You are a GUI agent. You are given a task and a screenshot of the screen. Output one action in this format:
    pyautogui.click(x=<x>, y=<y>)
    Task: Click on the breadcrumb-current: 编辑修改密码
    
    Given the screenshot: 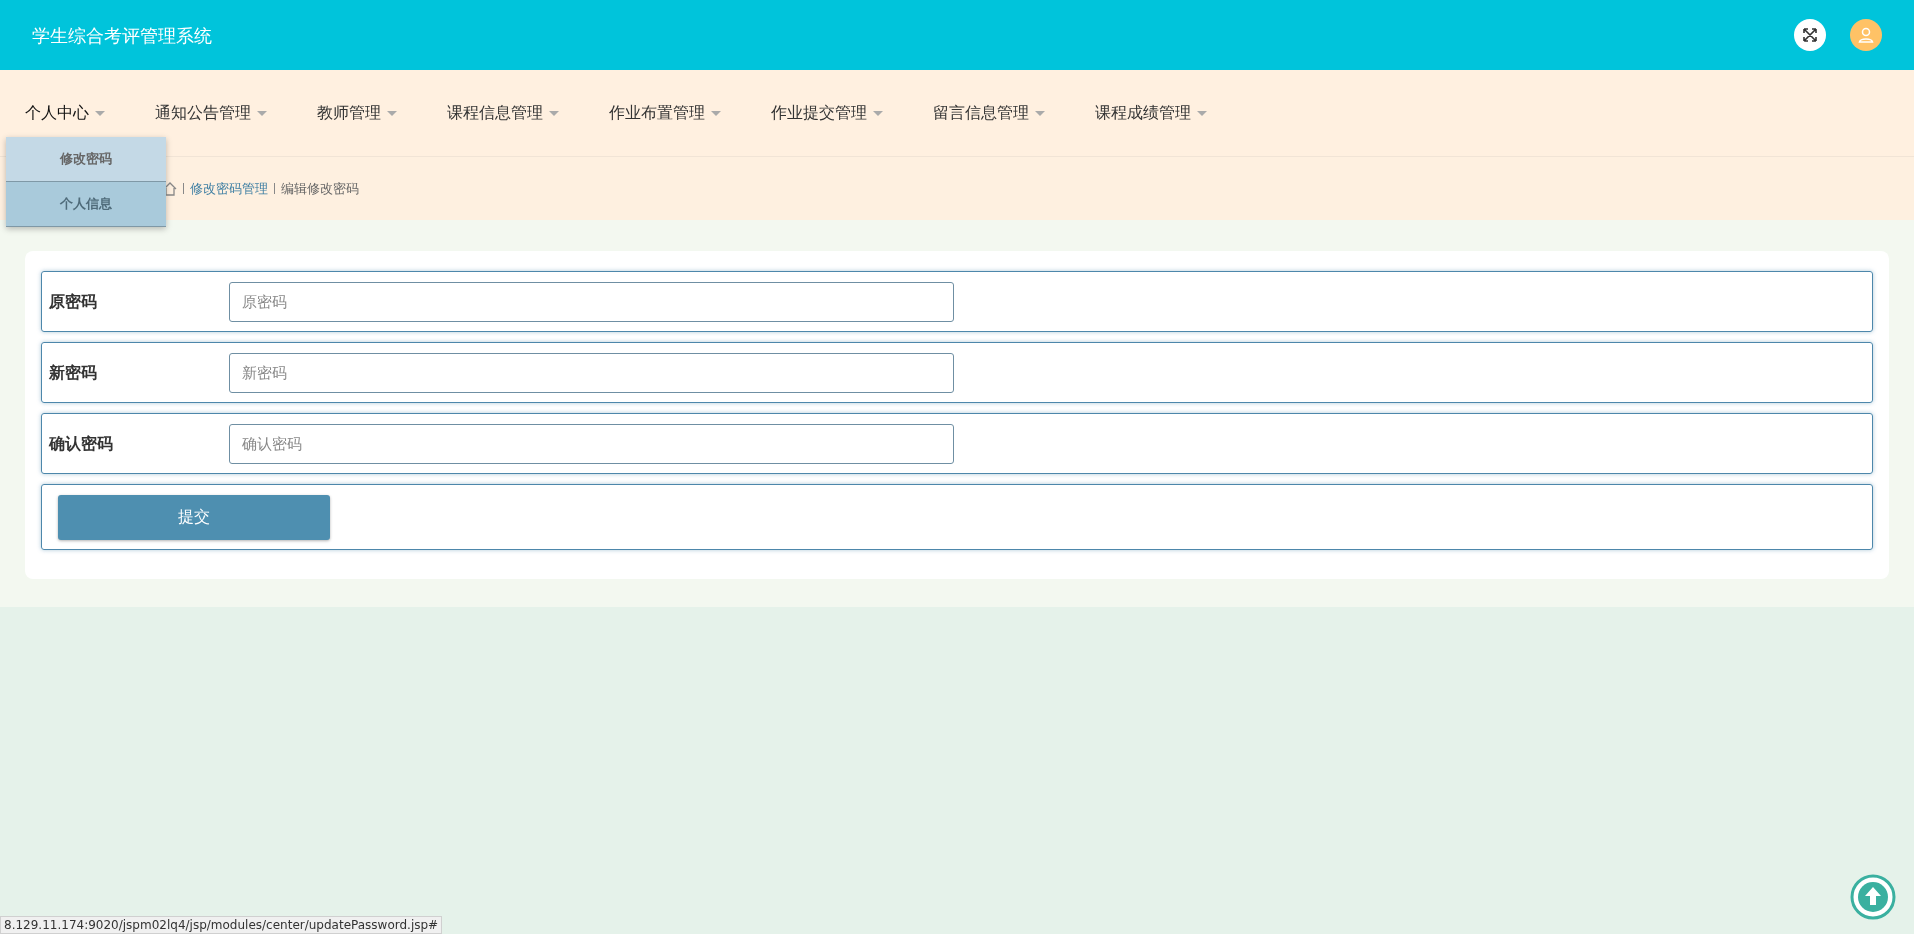 What is the action you would take?
    pyautogui.click(x=320, y=188)
    